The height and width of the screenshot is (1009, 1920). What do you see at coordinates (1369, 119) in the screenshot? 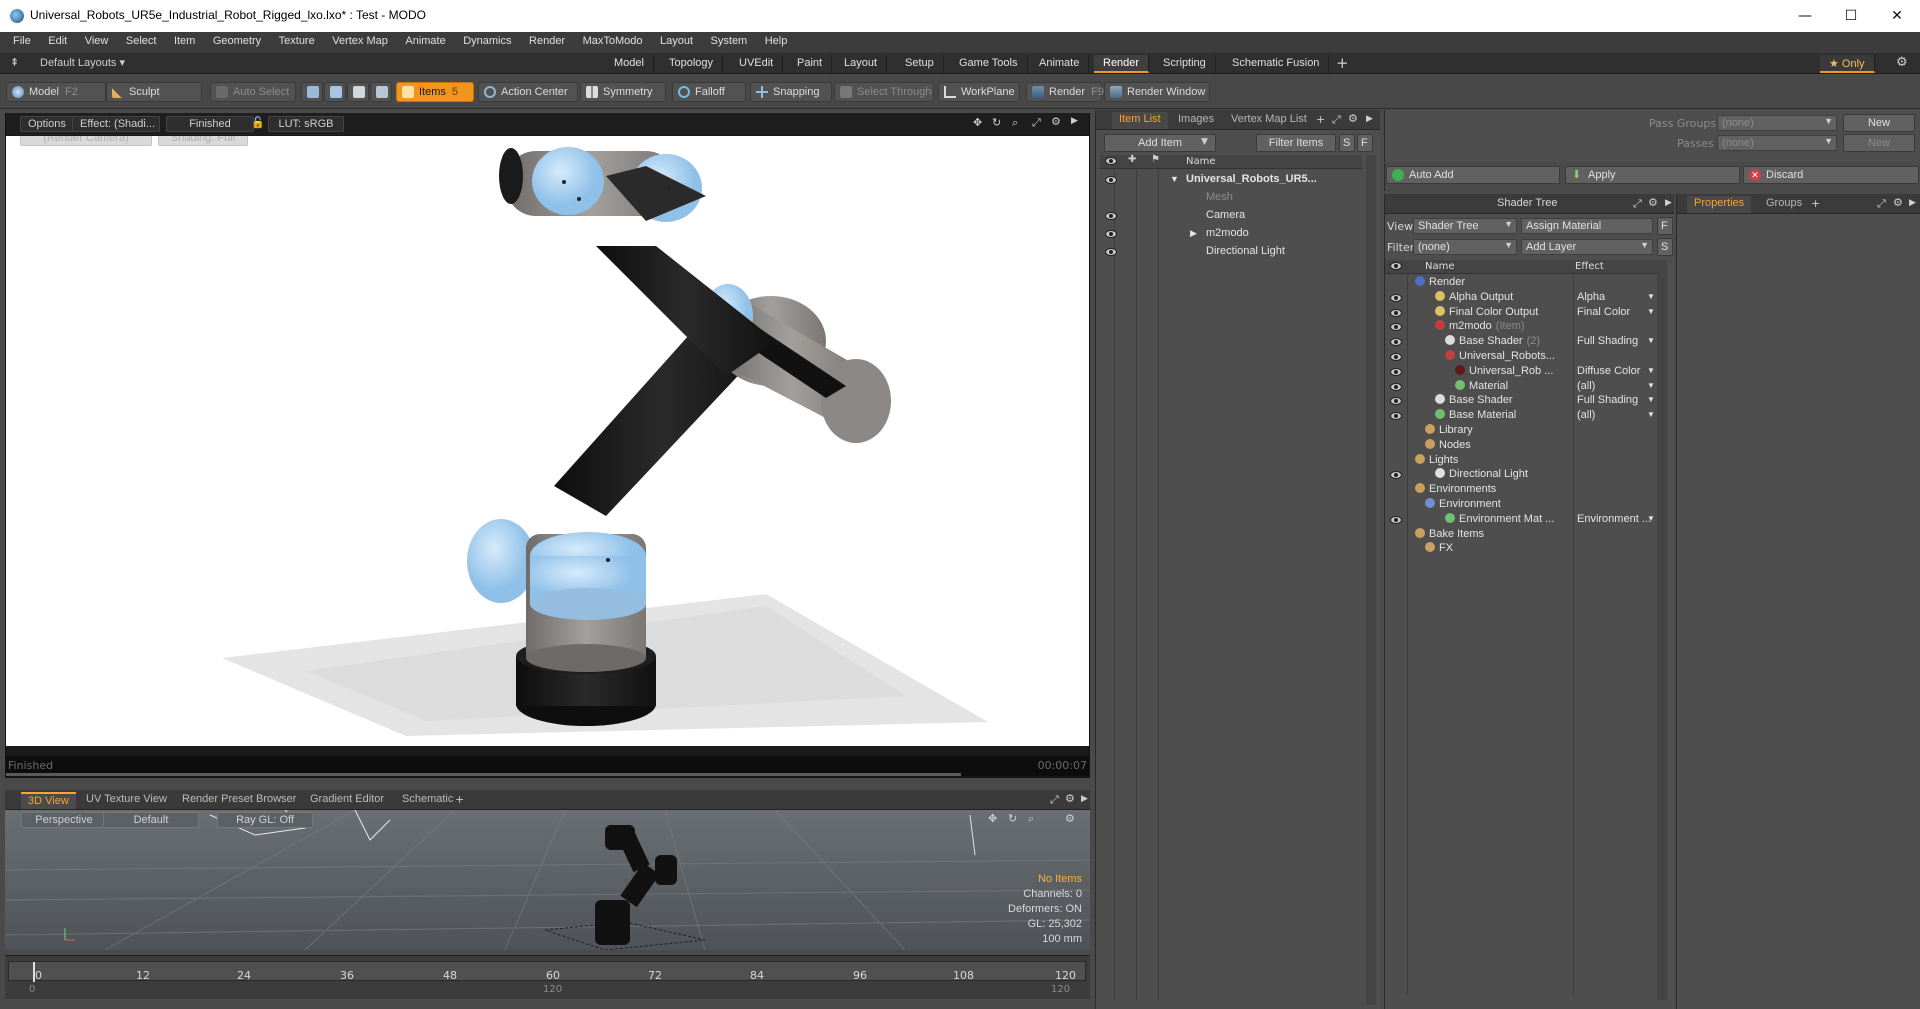
I see `item-list-menu-arrow-icon: ▶` at bounding box center [1369, 119].